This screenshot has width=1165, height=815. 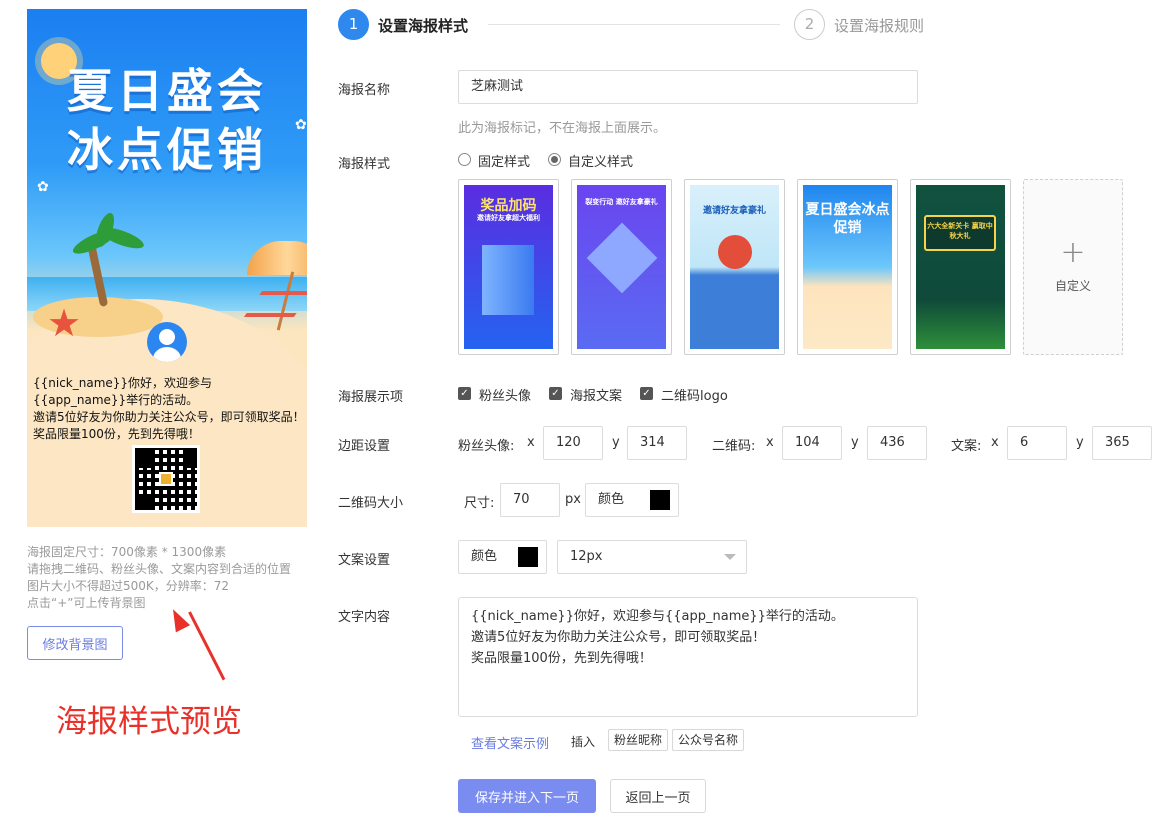 I want to click on show-copy-label: 海报文案, so click(x=596, y=396).